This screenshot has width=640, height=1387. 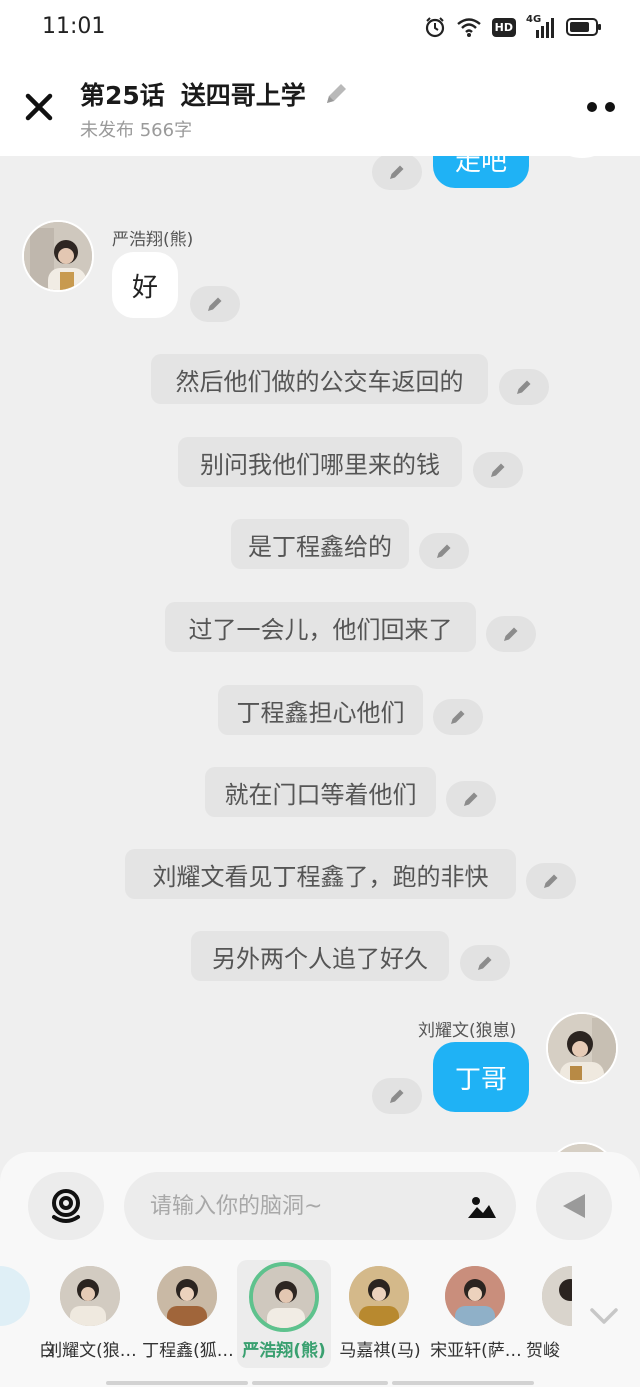 What do you see at coordinates (480, 1079) in the screenshot?
I see `message-text: 丁哥` at bounding box center [480, 1079].